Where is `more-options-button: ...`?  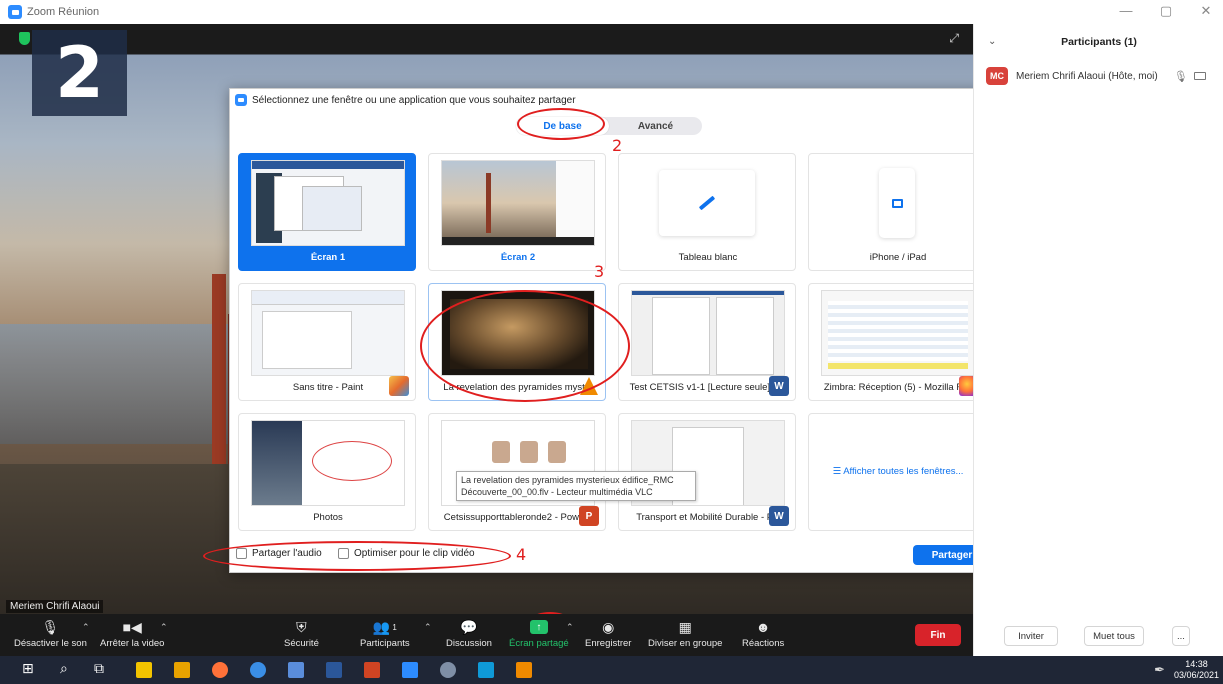 more-options-button: ... is located at coordinates (1181, 636).